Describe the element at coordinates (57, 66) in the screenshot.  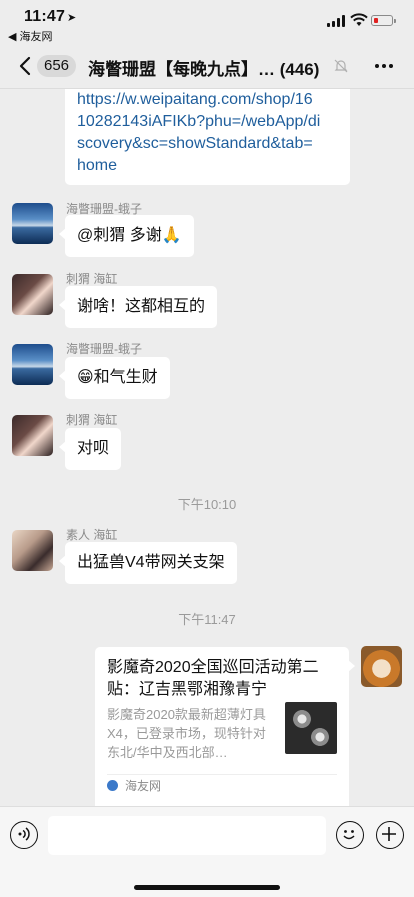
I see `unread-count-badge: 656` at that location.